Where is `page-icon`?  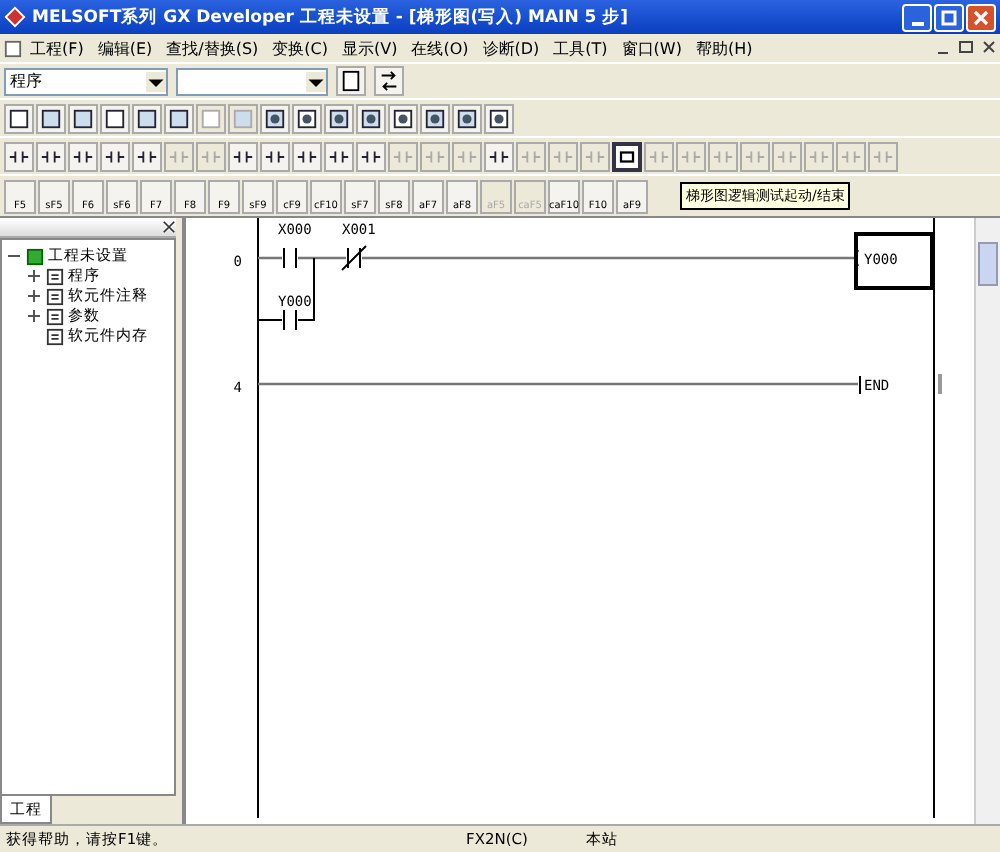 page-icon is located at coordinates (351, 81).